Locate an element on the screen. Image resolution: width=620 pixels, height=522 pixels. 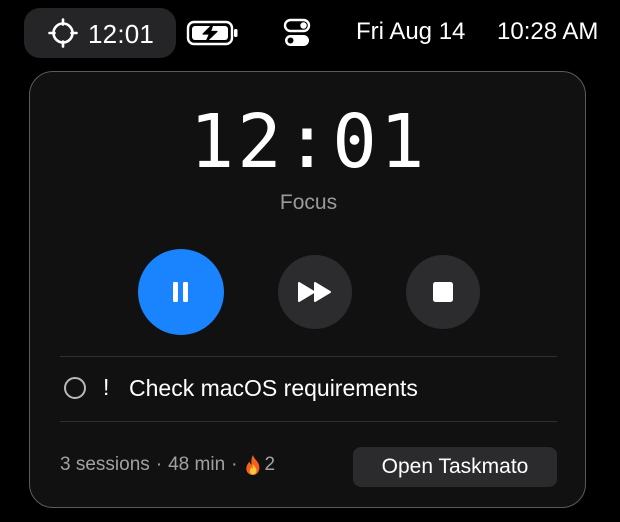
menubar-clock: 10:28 AM is located at coordinates (547, 32).